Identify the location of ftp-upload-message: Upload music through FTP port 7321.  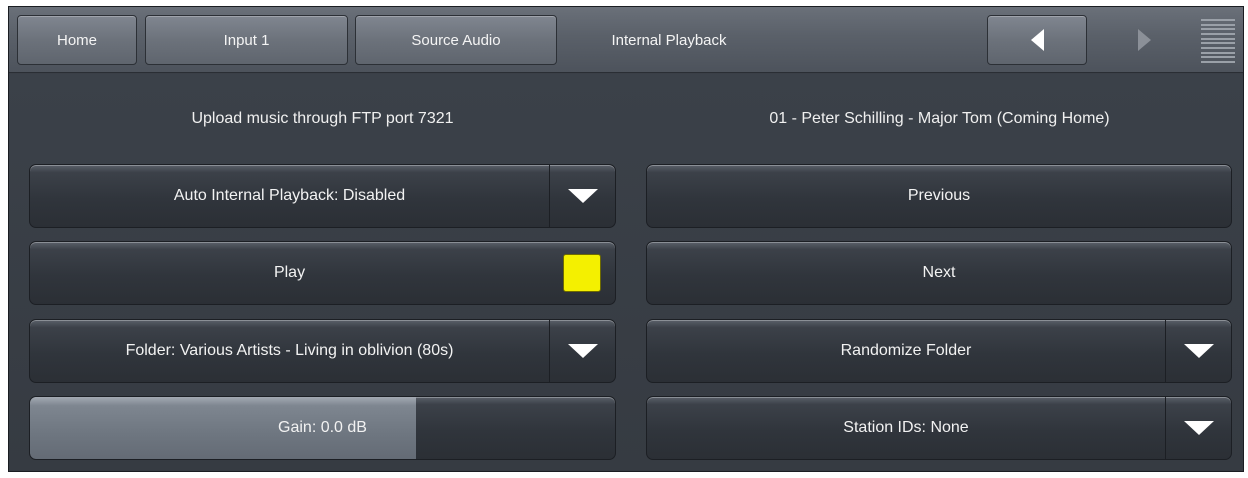
(322, 118).